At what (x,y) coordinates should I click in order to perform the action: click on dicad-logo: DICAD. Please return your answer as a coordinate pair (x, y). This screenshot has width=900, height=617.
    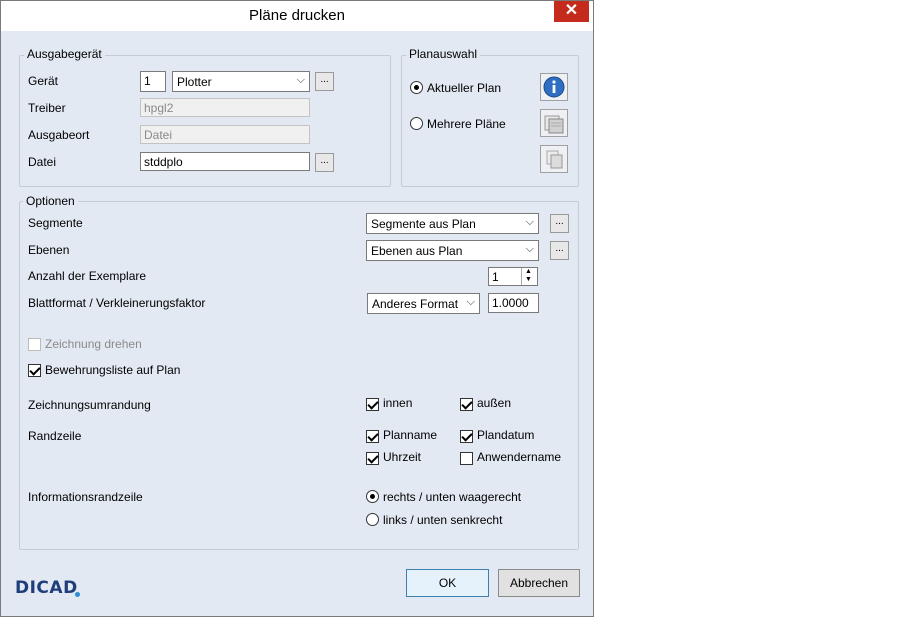
    Looking at the image, I should click on (47, 588).